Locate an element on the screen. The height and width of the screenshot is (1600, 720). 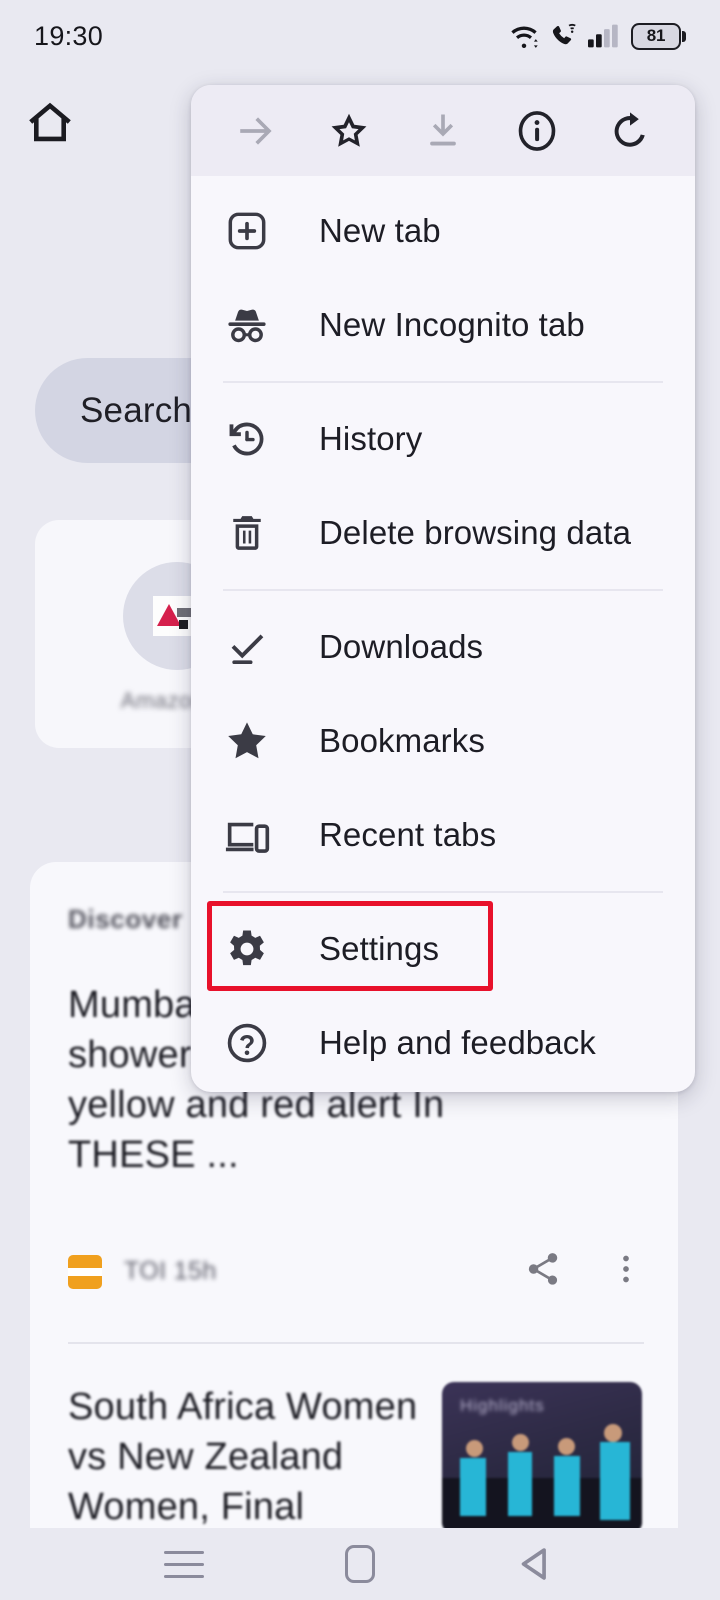
toi-logo is located at coordinates (85, 1271).